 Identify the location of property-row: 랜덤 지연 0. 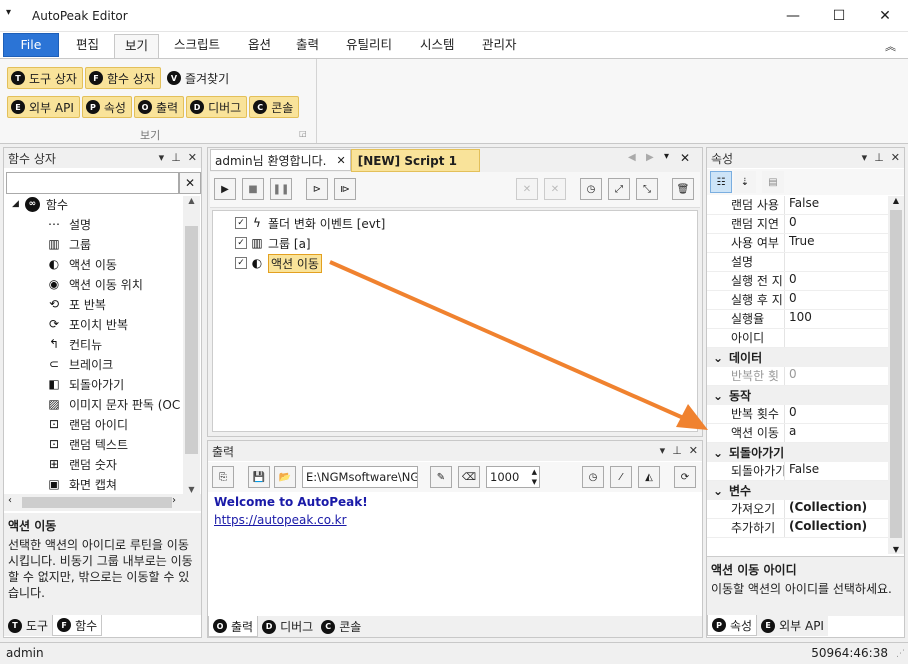
(797, 224).